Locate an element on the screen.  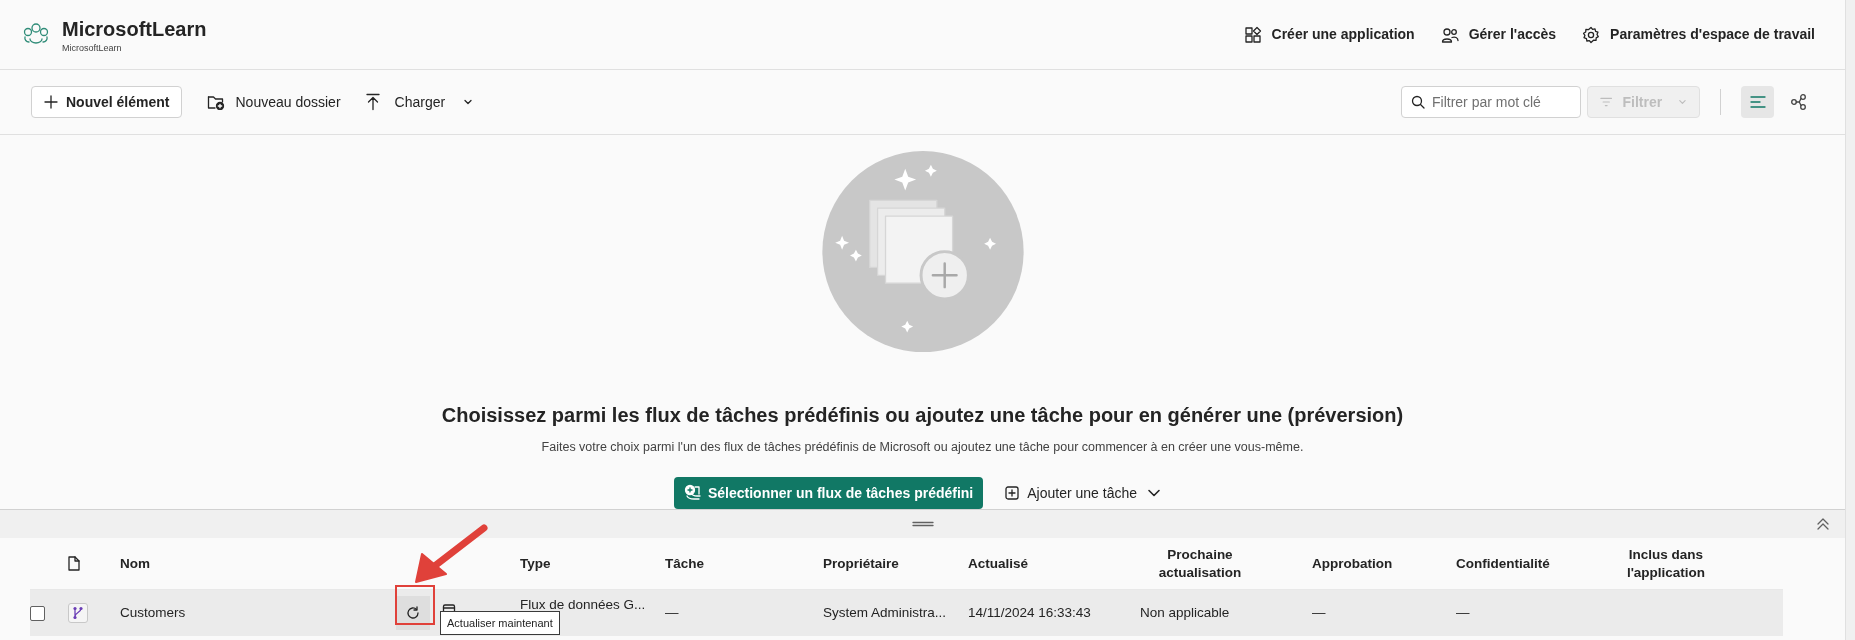
upload-button: Charger is located at coordinates (419, 102).